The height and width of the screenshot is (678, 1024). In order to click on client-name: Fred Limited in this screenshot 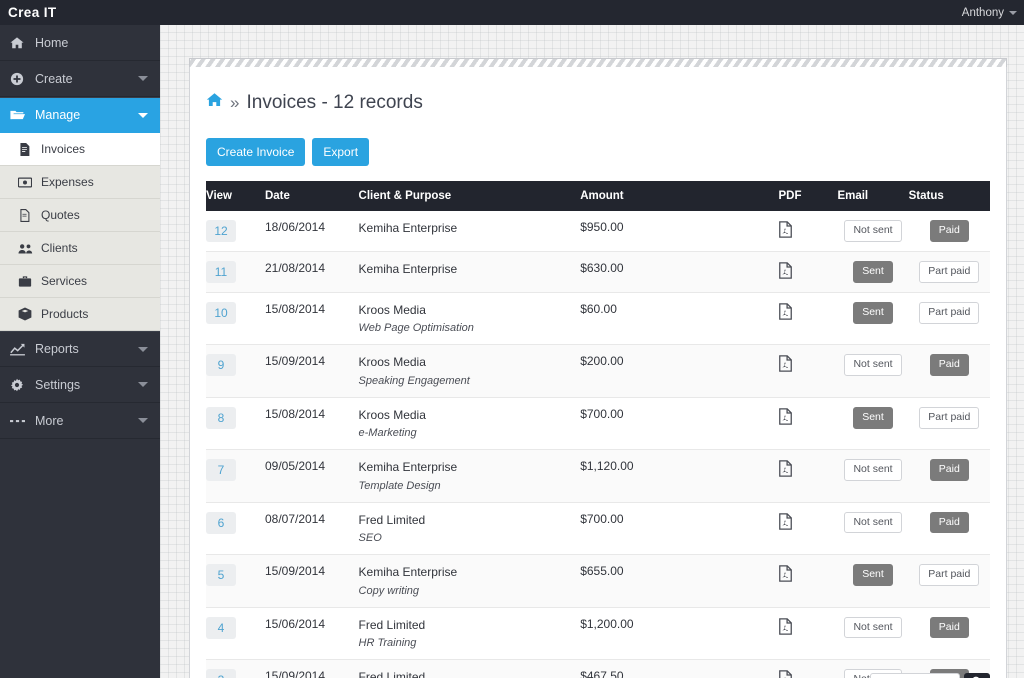, I will do `click(392, 624)`.